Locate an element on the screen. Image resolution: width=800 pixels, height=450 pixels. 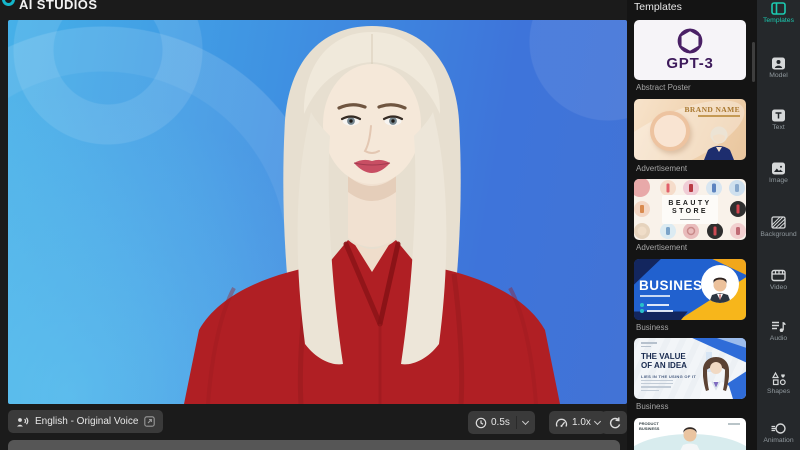
template-category: Abstract Poster is located at coordinates (663, 87).